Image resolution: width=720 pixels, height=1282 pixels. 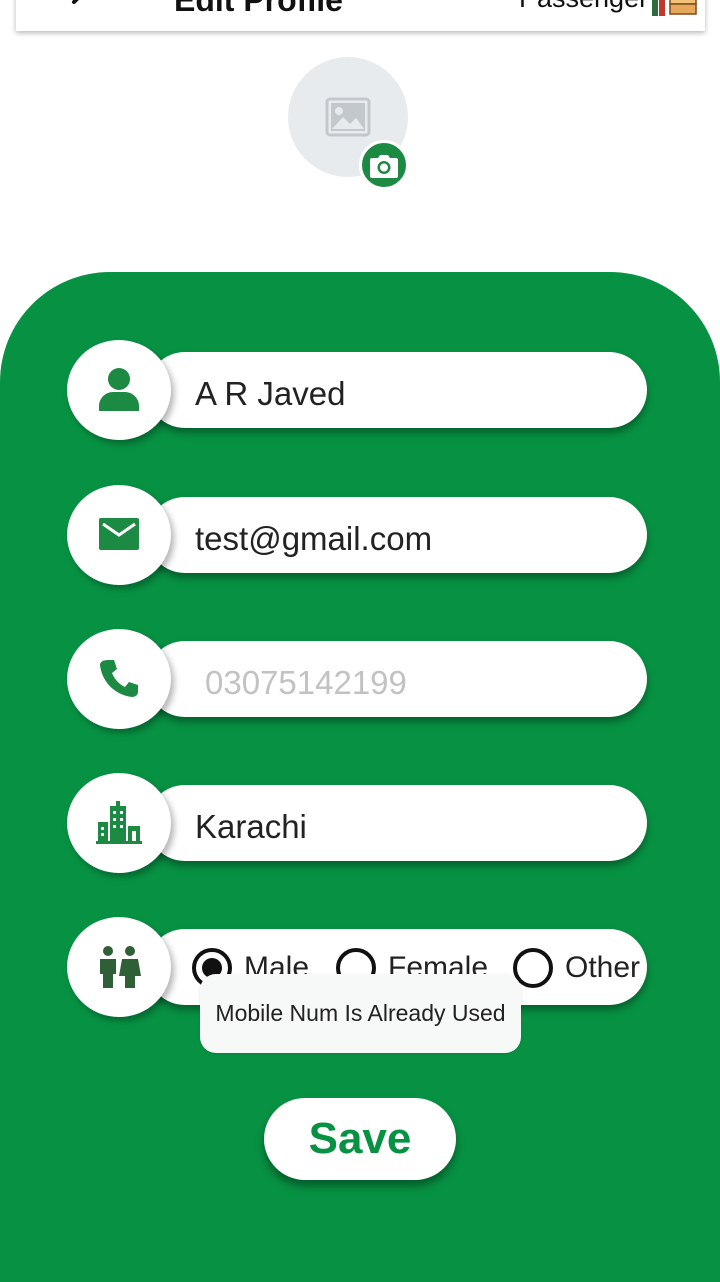 What do you see at coordinates (313, 539) in the screenshot?
I see `email-input: test@gmail.com` at bounding box center [313, 539].